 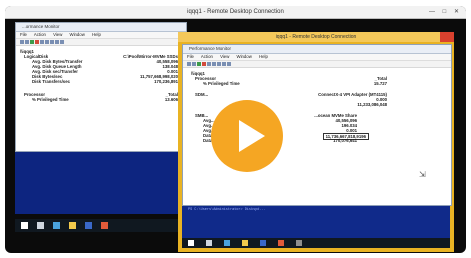 I want to click on counter-value: 13.606, so click(x=171, y=99).